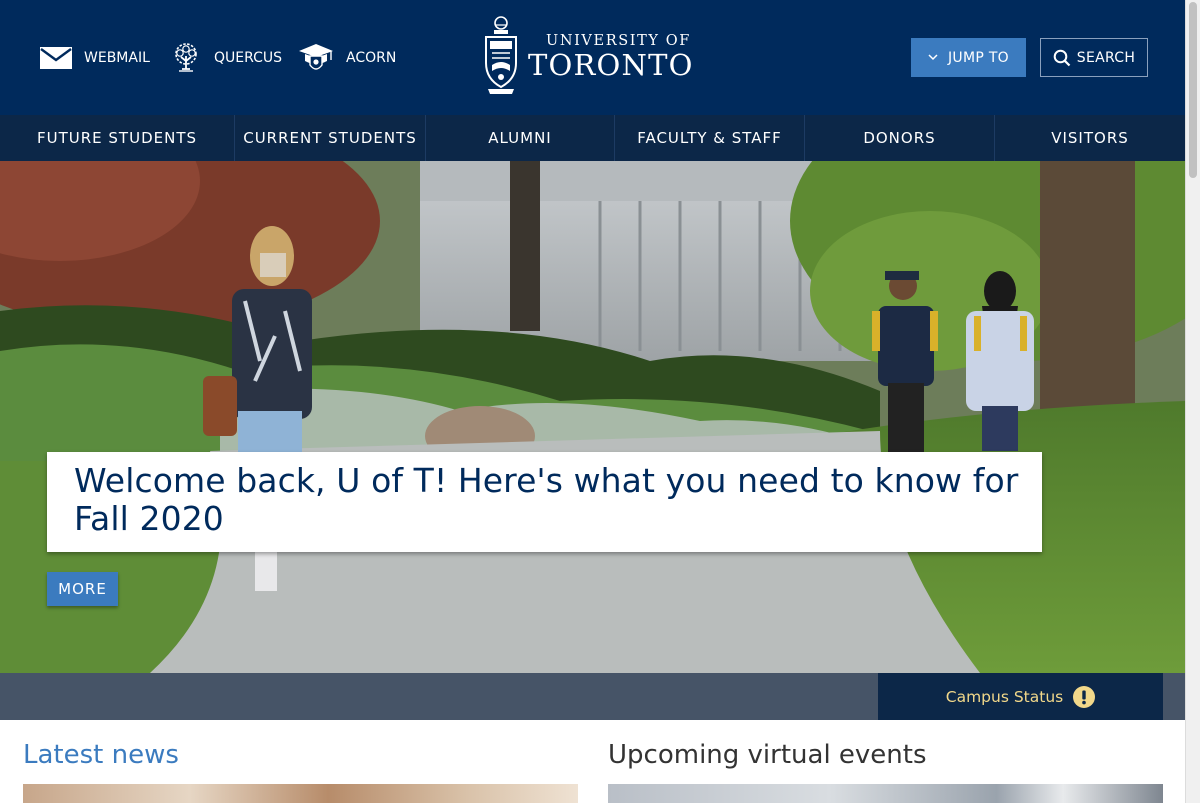 Image resolution: width=1200 pixels, height=803 pixels. I want to click on acorn-link: ACORN, so click(347, 58).